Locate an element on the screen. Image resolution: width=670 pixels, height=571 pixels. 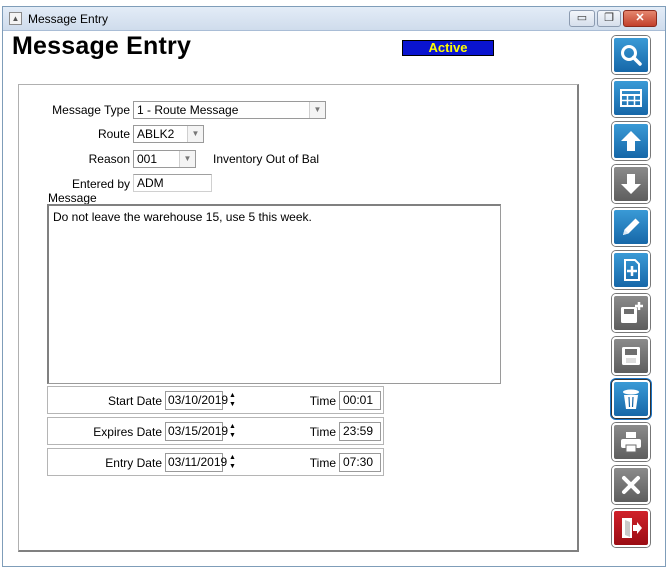
entry-date-field: 03/11/2019 is located at coordinates (196, 462).